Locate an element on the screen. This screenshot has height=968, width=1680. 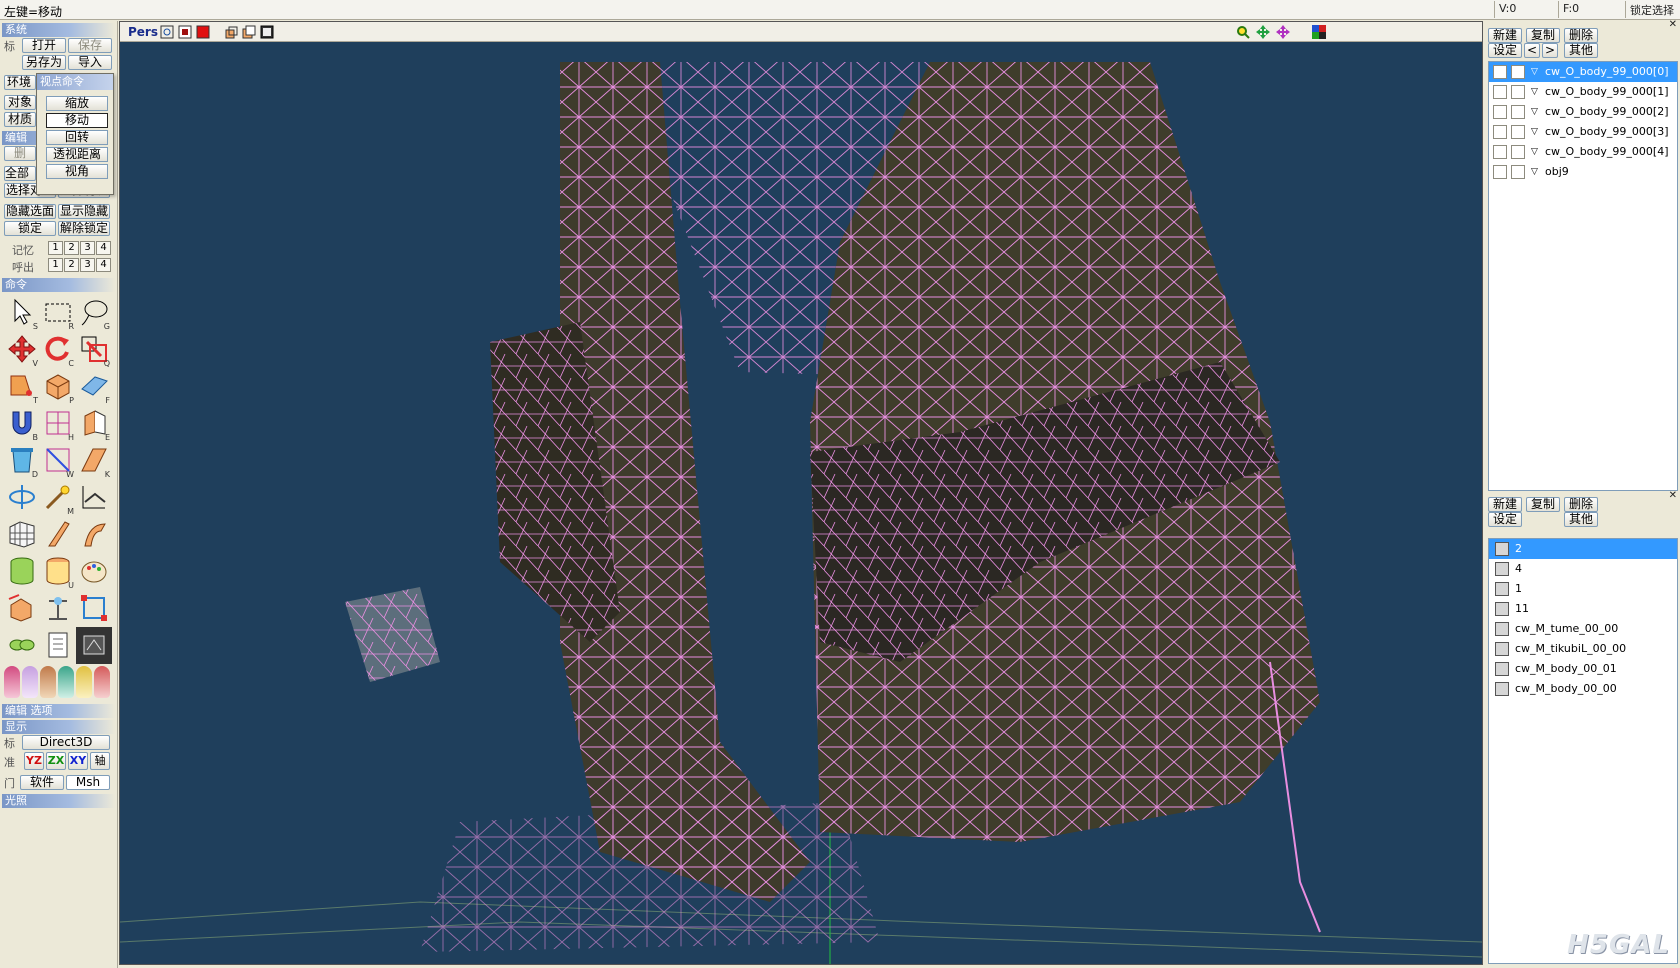
bevel-tool-icon: K is located at coordinates (94, 460).